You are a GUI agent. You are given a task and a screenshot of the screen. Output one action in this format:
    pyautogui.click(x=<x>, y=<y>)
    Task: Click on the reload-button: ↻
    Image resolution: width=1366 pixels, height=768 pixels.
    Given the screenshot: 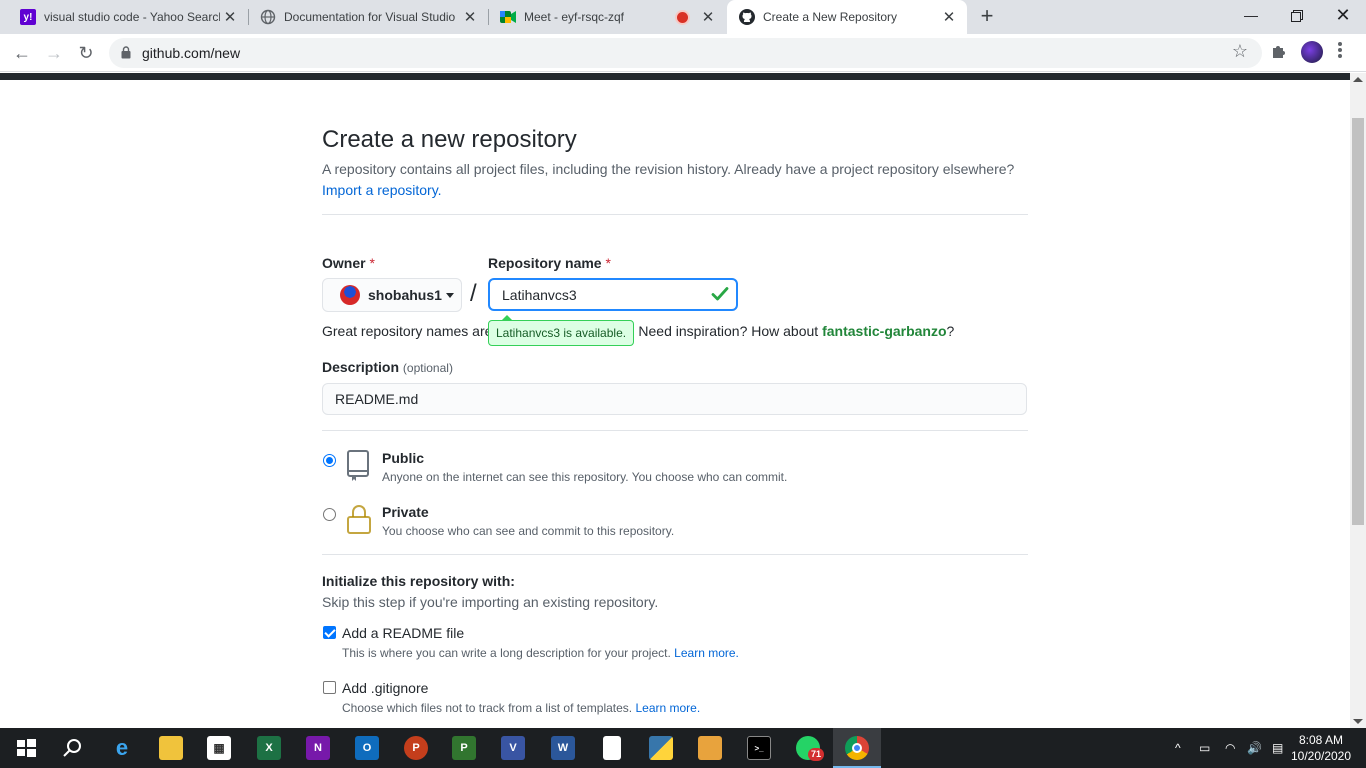 What is the action you would take?
    pyautogui.click(x=86, y=53)
    